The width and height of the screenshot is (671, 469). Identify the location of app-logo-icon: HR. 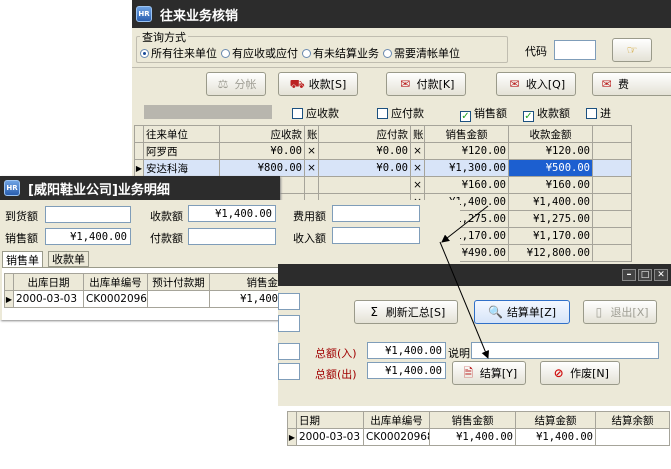
(144, 14).